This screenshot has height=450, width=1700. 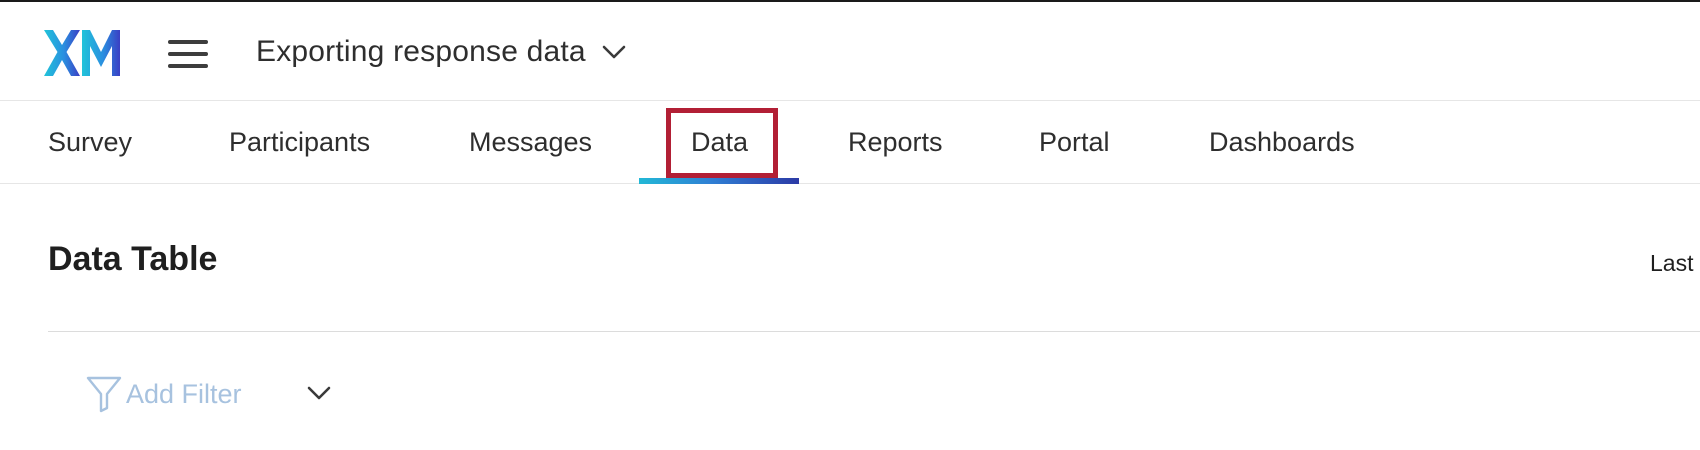 What do you see at coordinates (874, 331) in the screenshot?
I see `section-divider` at bounding box center [874, 331].